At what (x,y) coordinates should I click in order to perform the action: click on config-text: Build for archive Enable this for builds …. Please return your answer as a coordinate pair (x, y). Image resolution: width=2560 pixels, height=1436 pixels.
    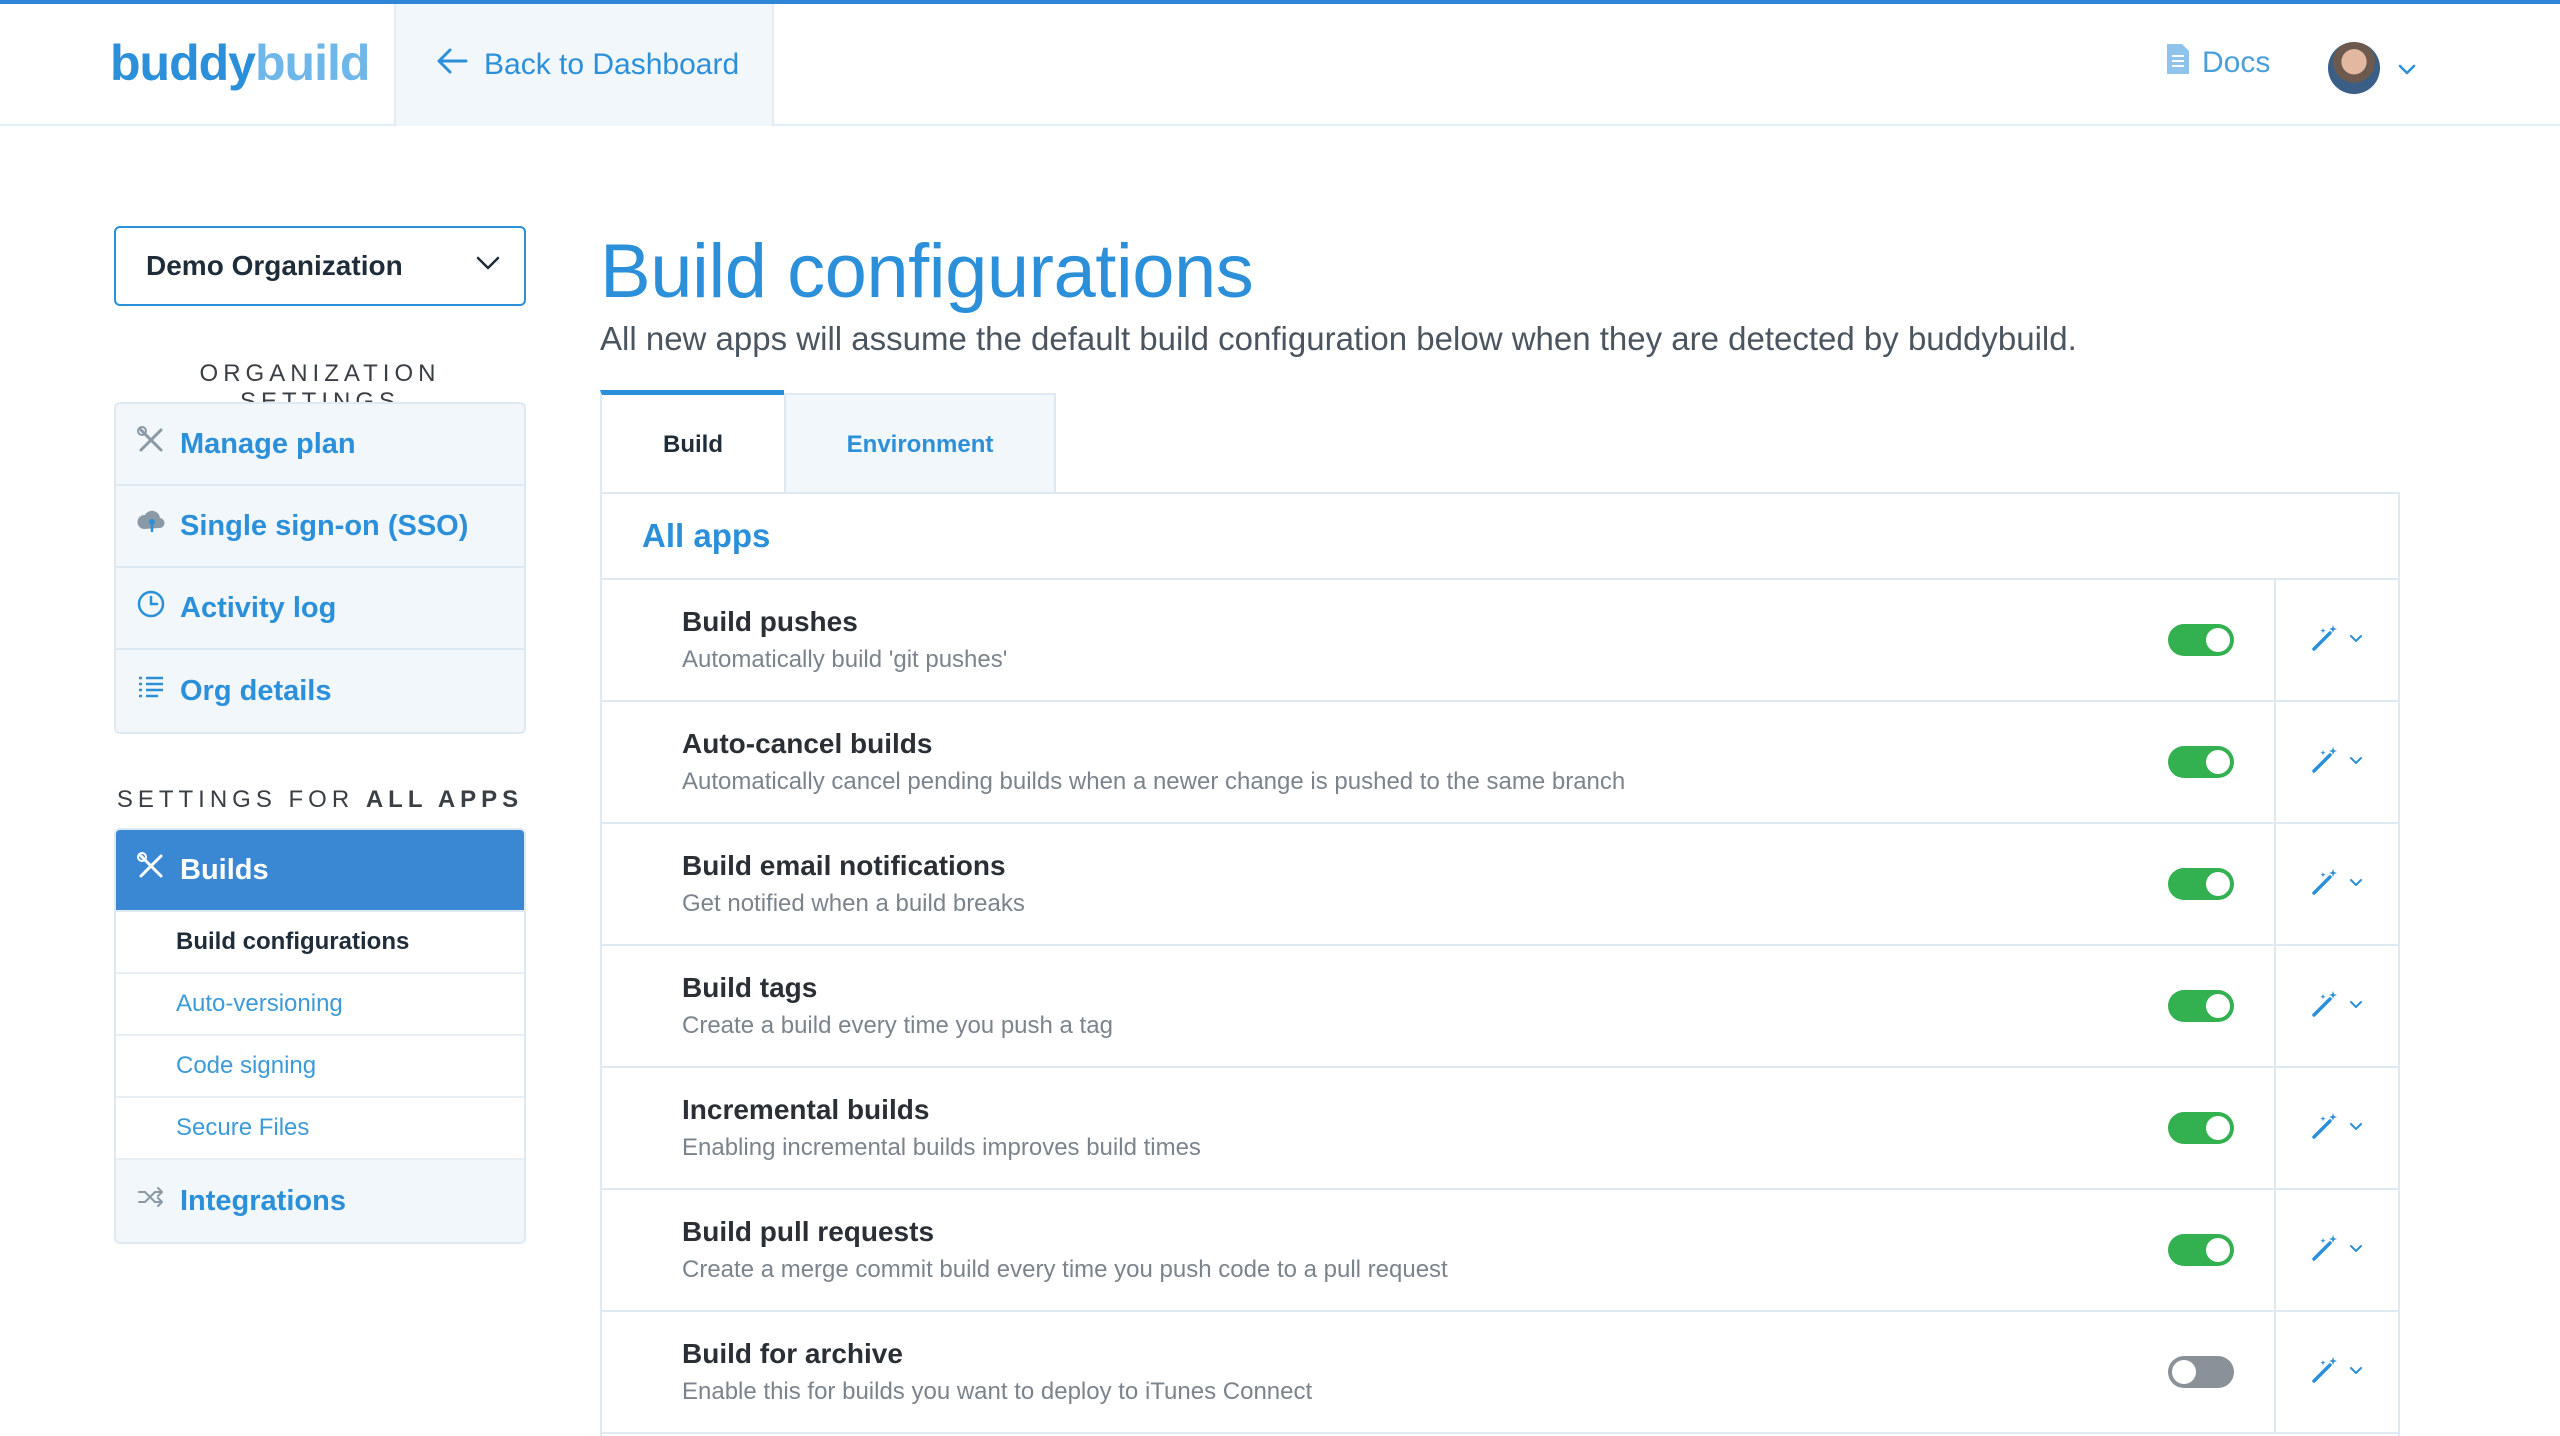
    Looking at the image, I should click on (997, 1372).